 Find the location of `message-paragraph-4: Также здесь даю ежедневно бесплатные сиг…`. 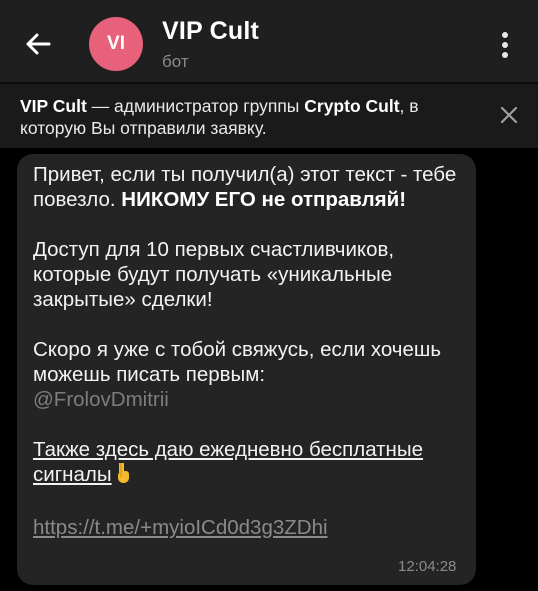

message-paragraph-4: Также здесь даю ежедневно бесплатные сиг… is located at coordinates (248, 463).